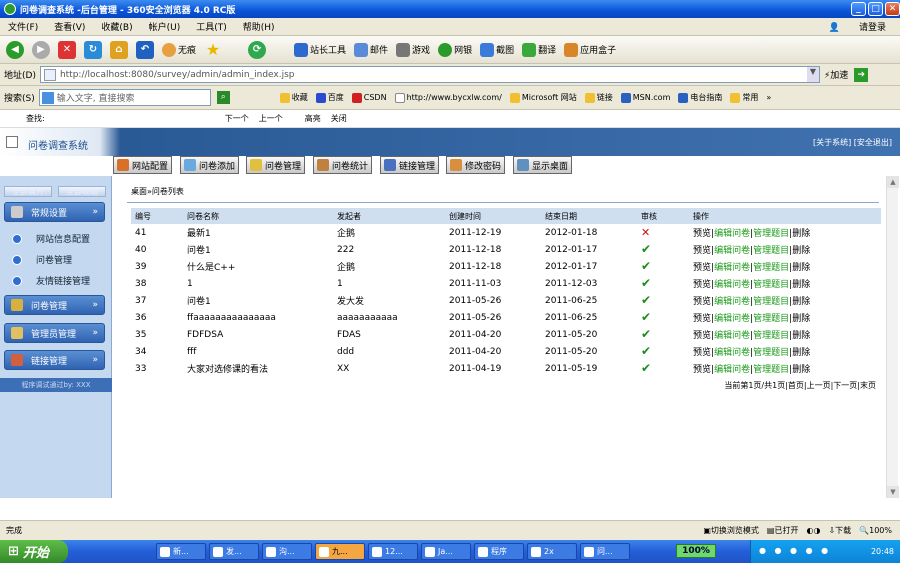 The height and width of the screenshot is (563, 900). What do you see at coordinates (143, 165) in the screenshot?
I see `nav-site-config: 网站配置` at bounding box center [143, 165].